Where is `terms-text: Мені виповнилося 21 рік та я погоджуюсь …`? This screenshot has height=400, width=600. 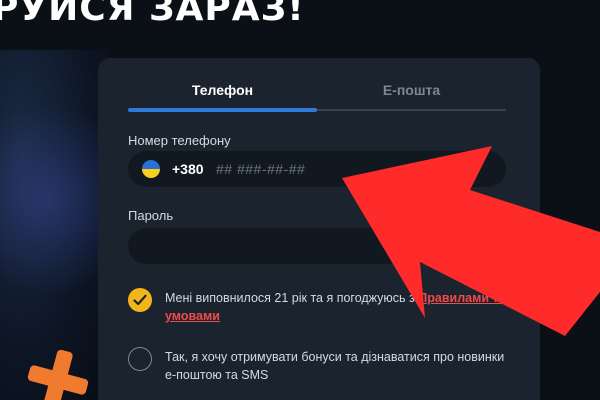 terms-text: Мені виповнилося 21 рік та я погоджуюсь … is located at coordinates (337, 307).